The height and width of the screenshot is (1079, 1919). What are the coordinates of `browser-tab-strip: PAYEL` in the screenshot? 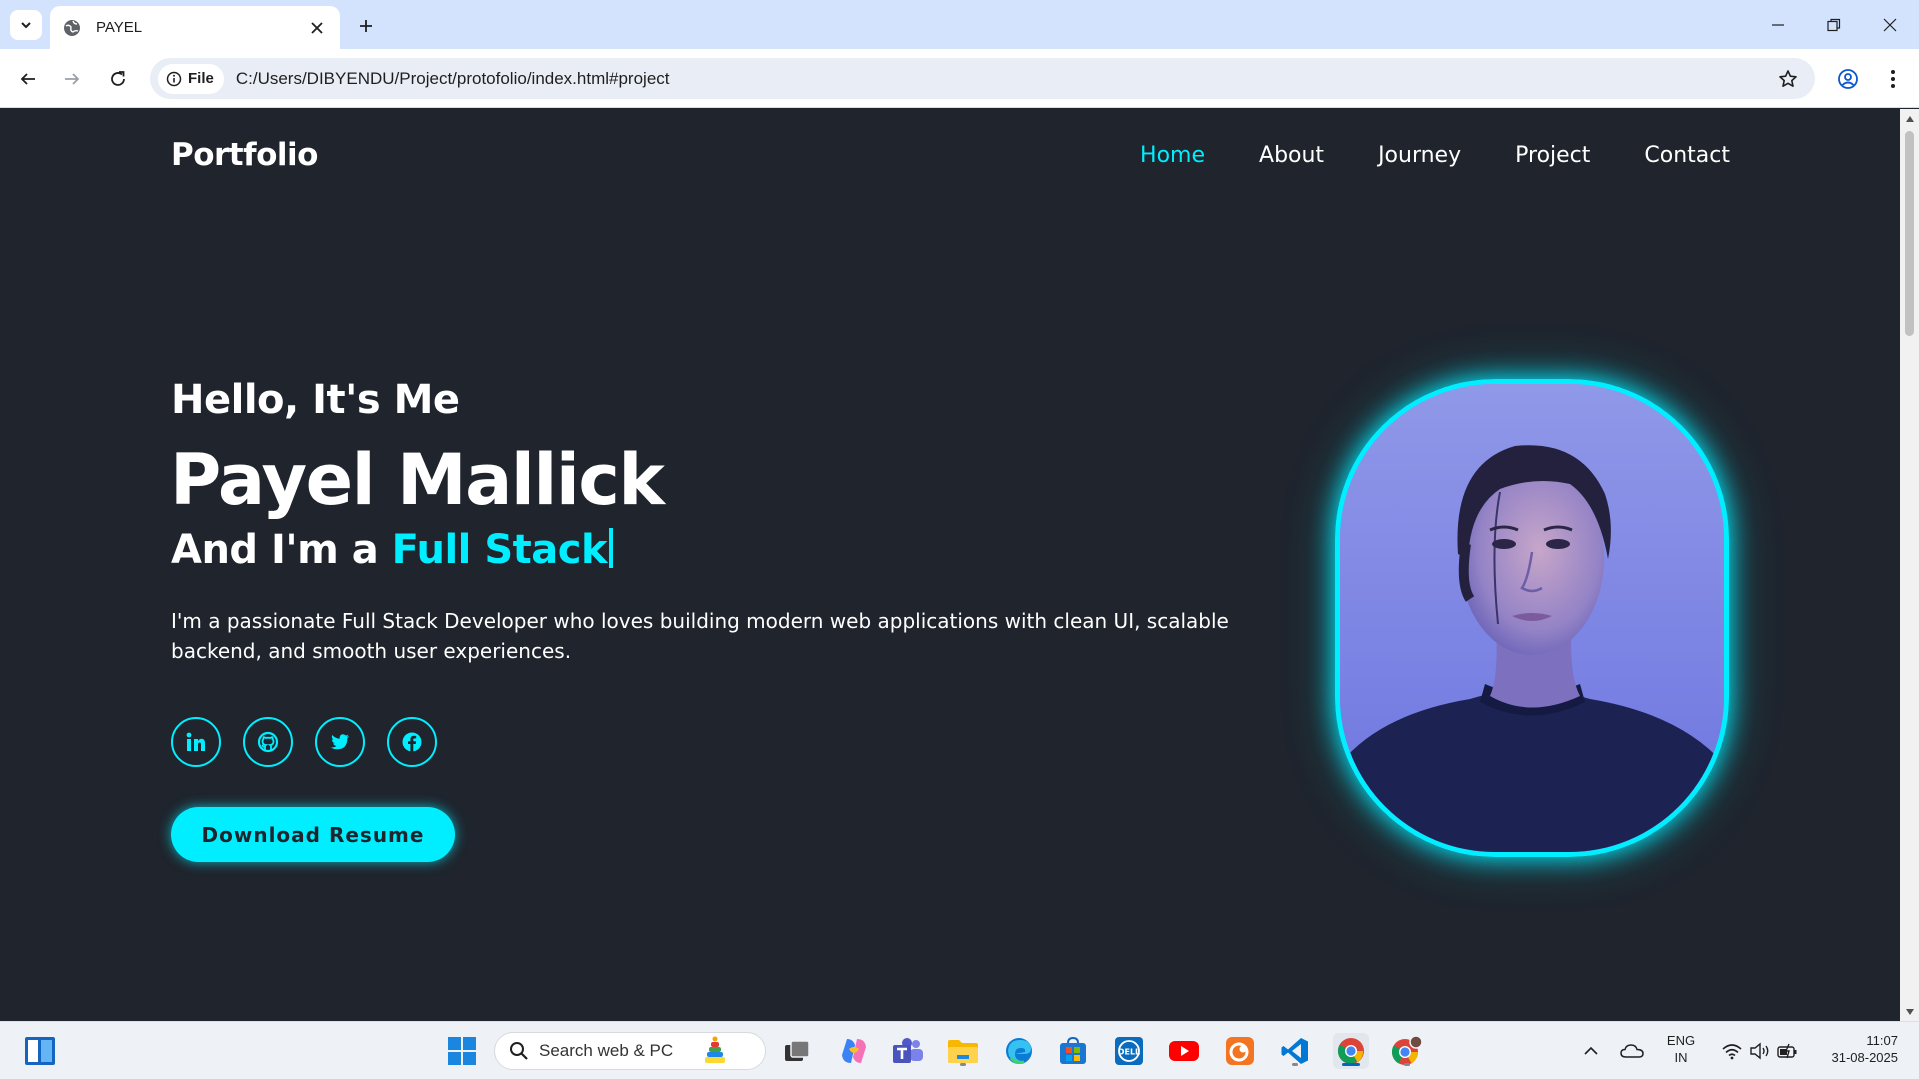 It's located at (959, 24).